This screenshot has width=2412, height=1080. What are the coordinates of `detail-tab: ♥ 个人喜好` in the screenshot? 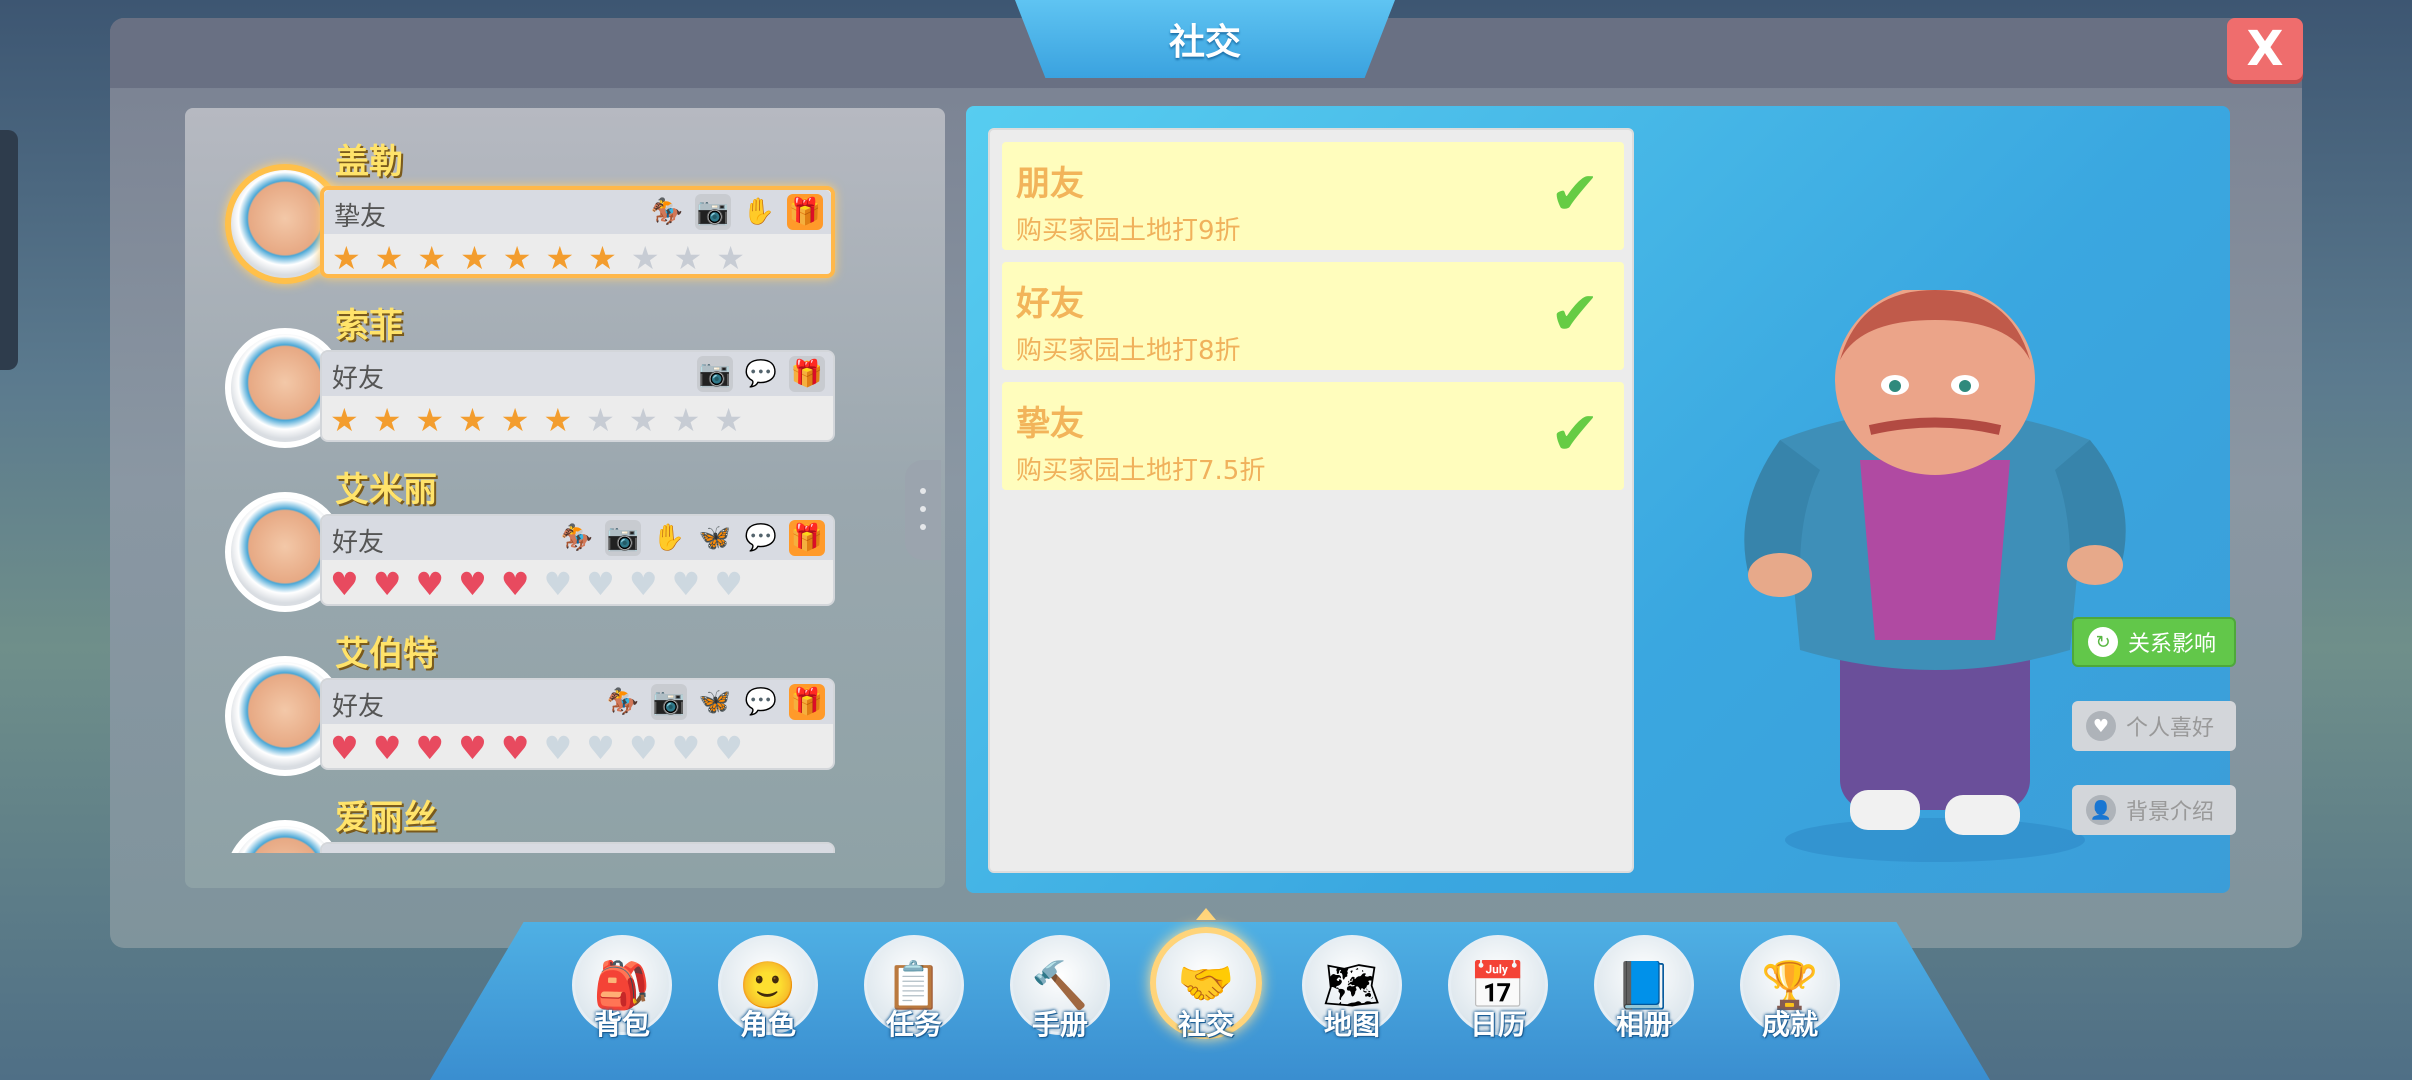 It's located at (2154, 726).